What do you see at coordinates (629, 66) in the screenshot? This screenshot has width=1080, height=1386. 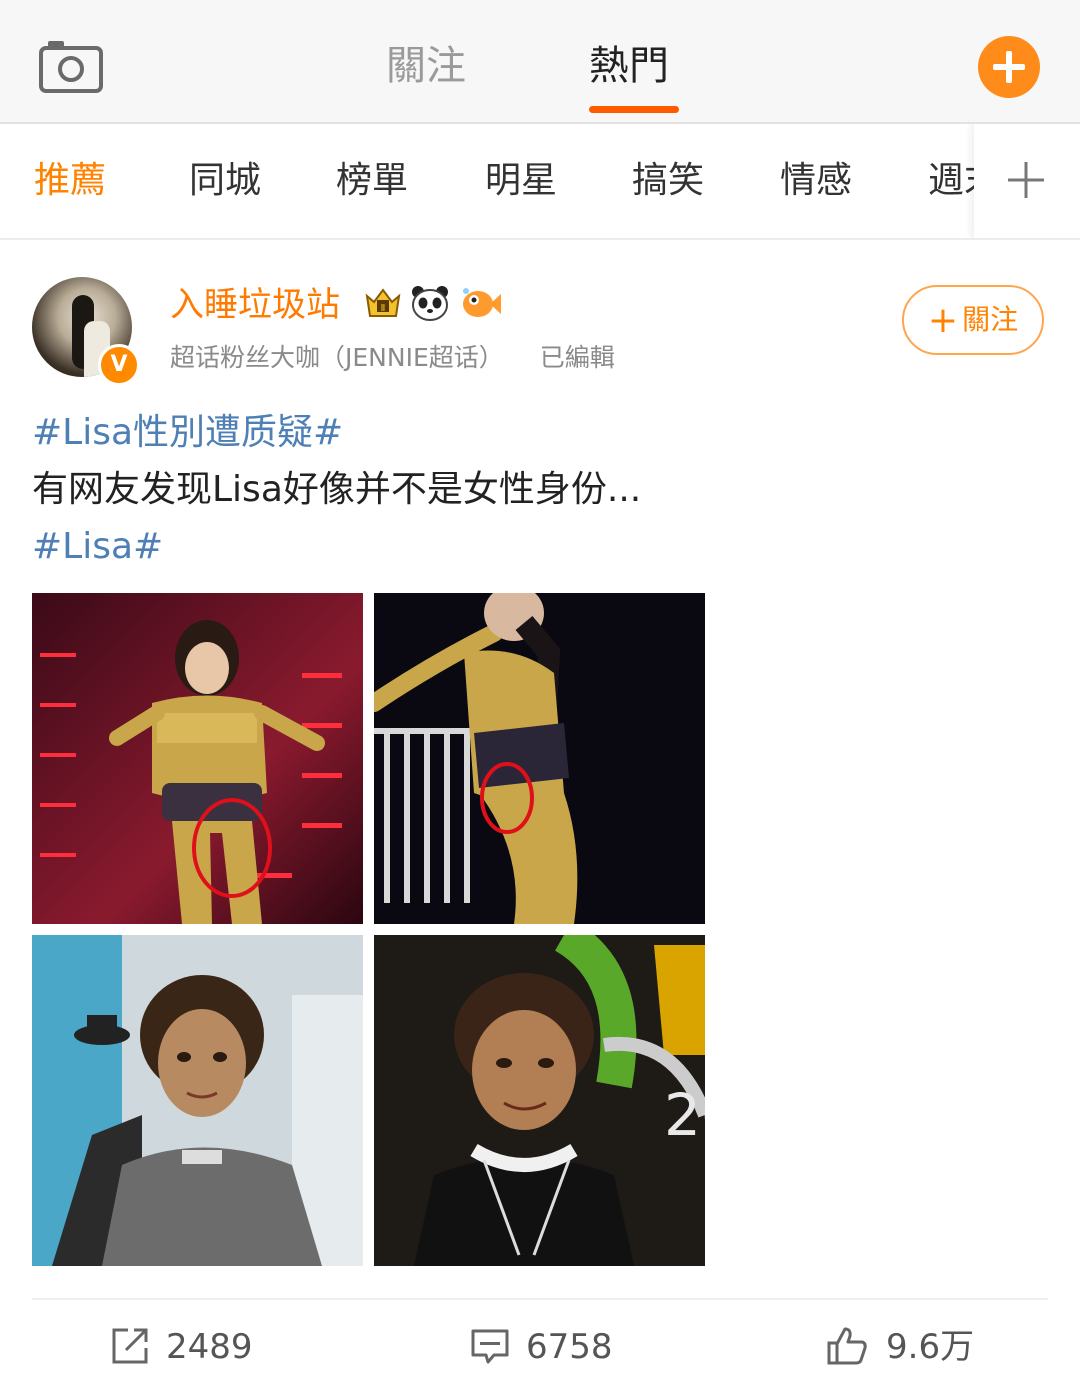 I see `tab-hot: 熱門` at bounding box center [629, 66].